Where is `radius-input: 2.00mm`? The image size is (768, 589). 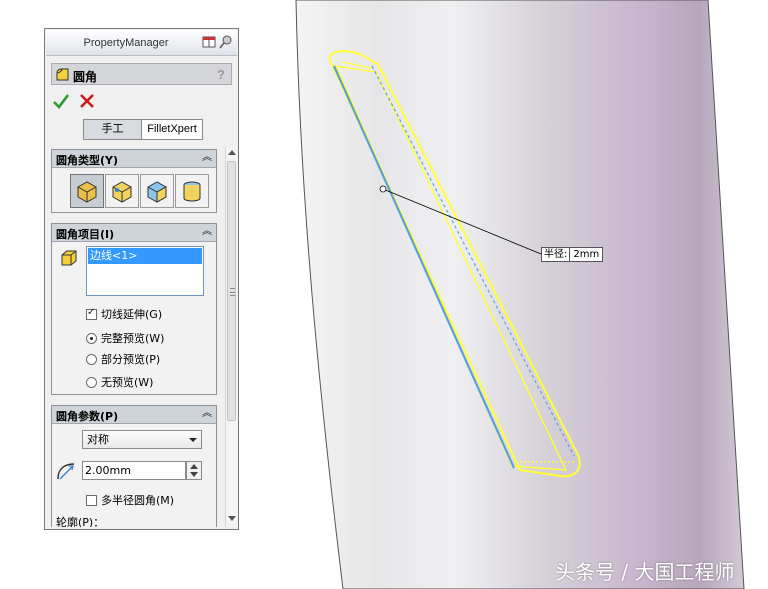
radius-input: 2.00mm is located at coordinates (134, 470).